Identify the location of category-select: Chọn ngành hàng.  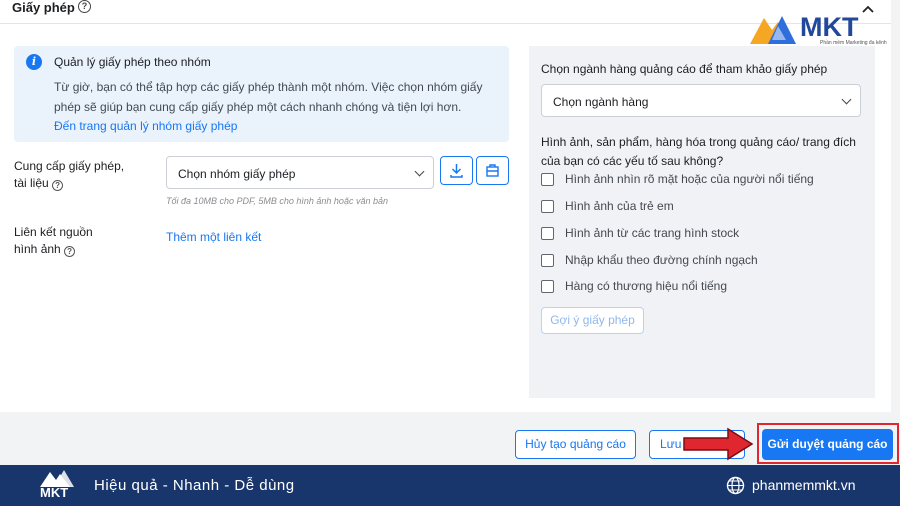
(701, 100).